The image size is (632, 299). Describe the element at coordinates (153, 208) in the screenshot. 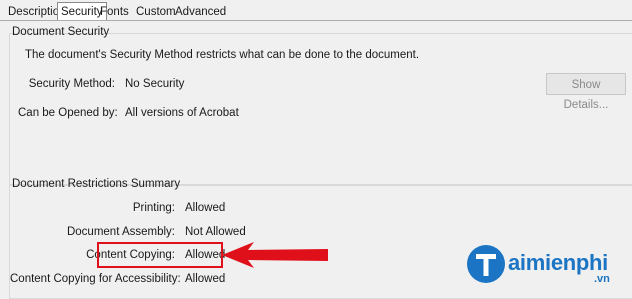

I see `printing-label: Printing:` at that location.